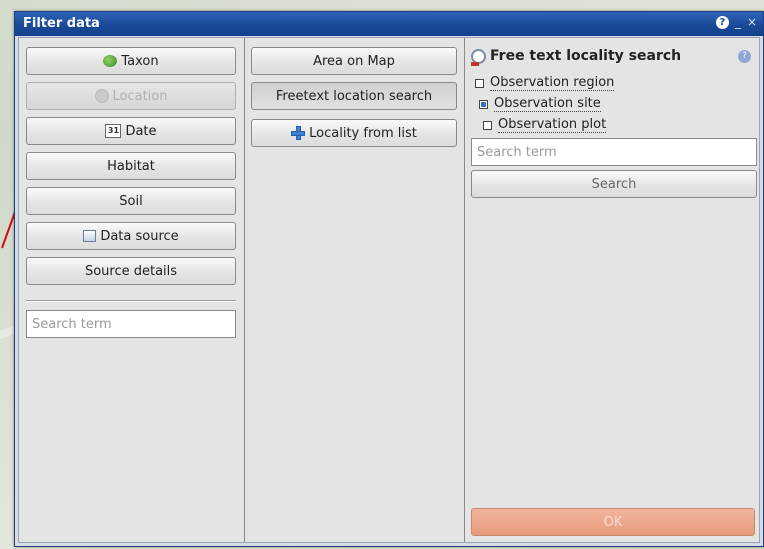 This screenshot has height=549, width=764. What do you see at coordinates (101, 96) in the screenshot?
I see `globe-icon` at bounding box center [101, 96].